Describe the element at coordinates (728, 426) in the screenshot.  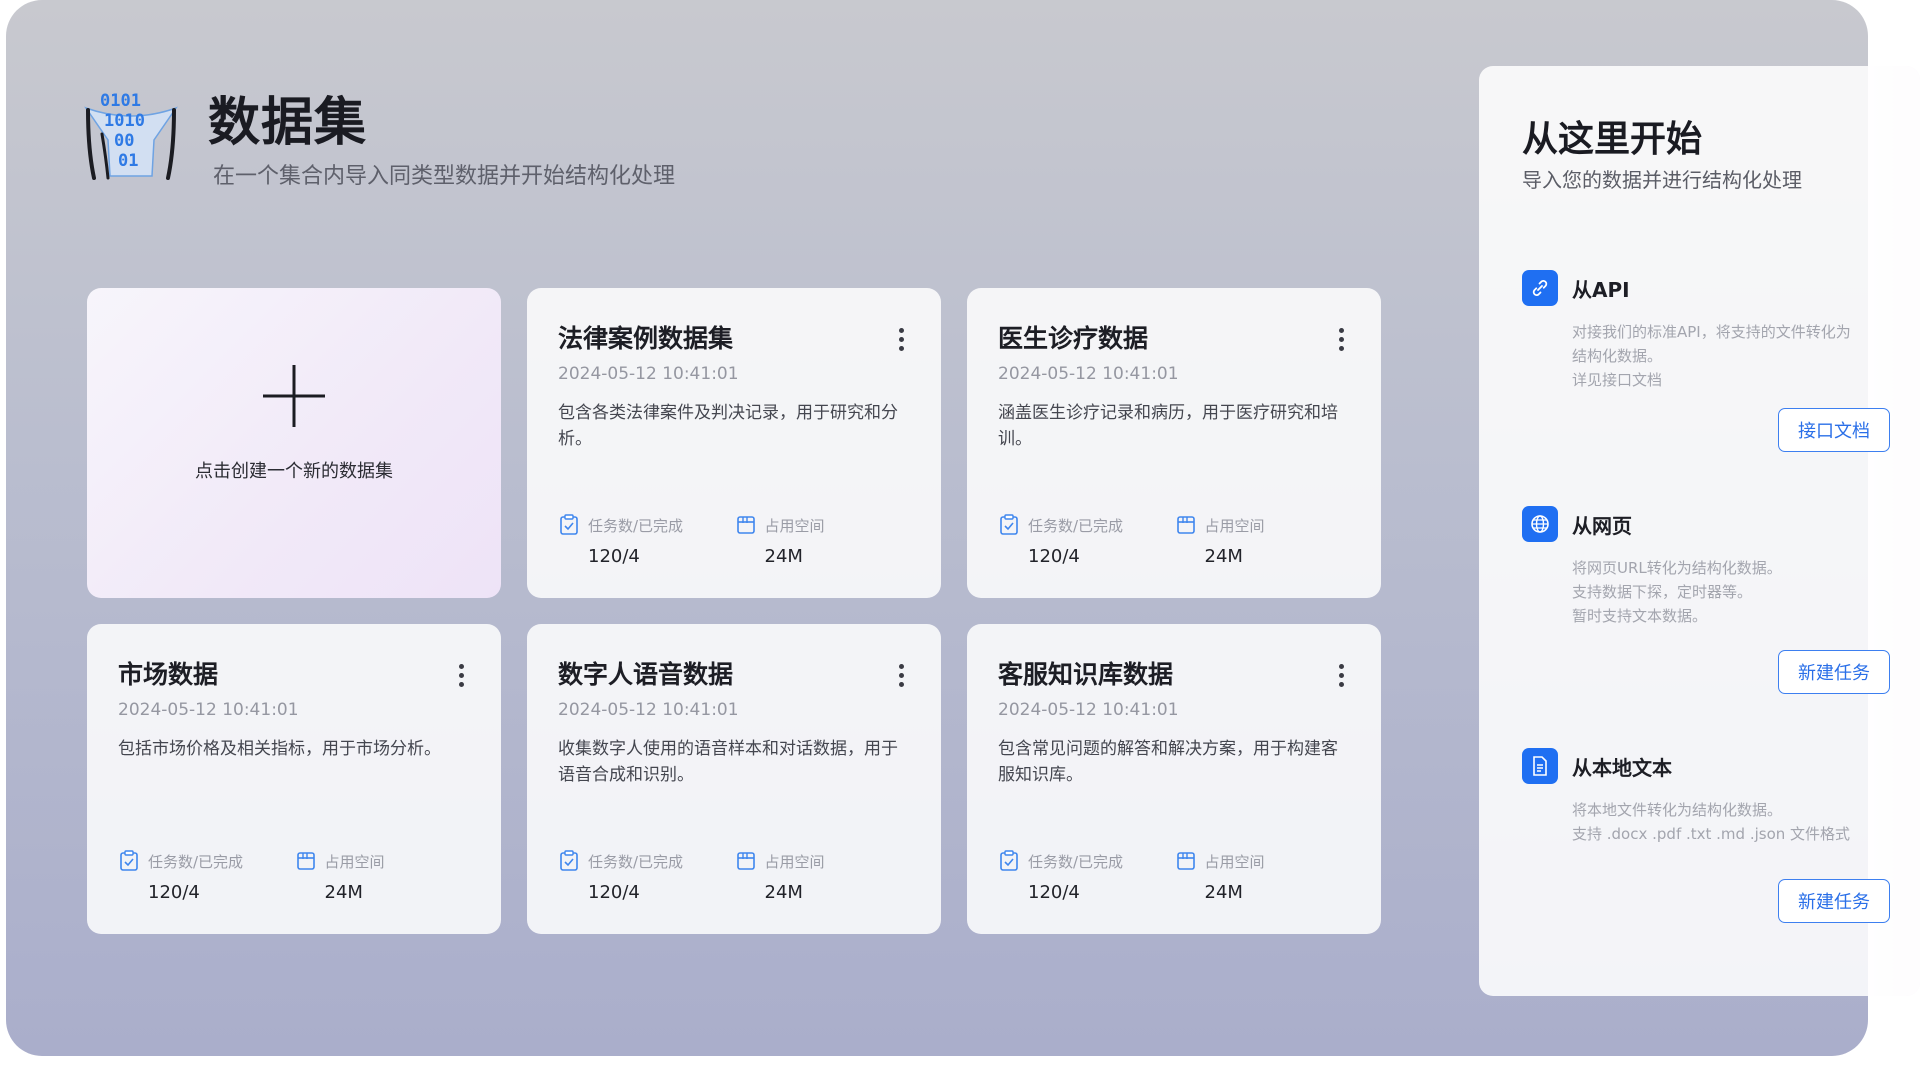
I see `dataset-description: 包含各类法律案件及判决记录，用于研究和分析。` at that location.